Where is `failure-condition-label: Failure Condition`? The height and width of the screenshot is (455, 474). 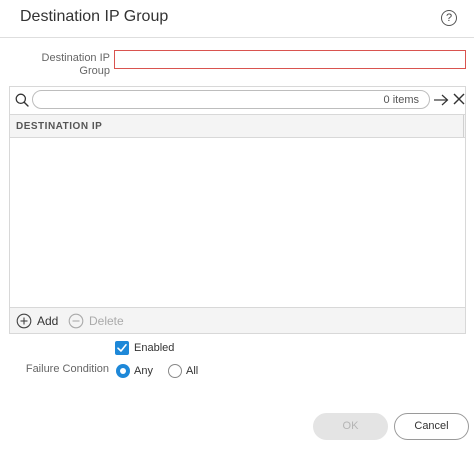 failure-condition-label: Failure Condition is located at coordinates (67, 369).